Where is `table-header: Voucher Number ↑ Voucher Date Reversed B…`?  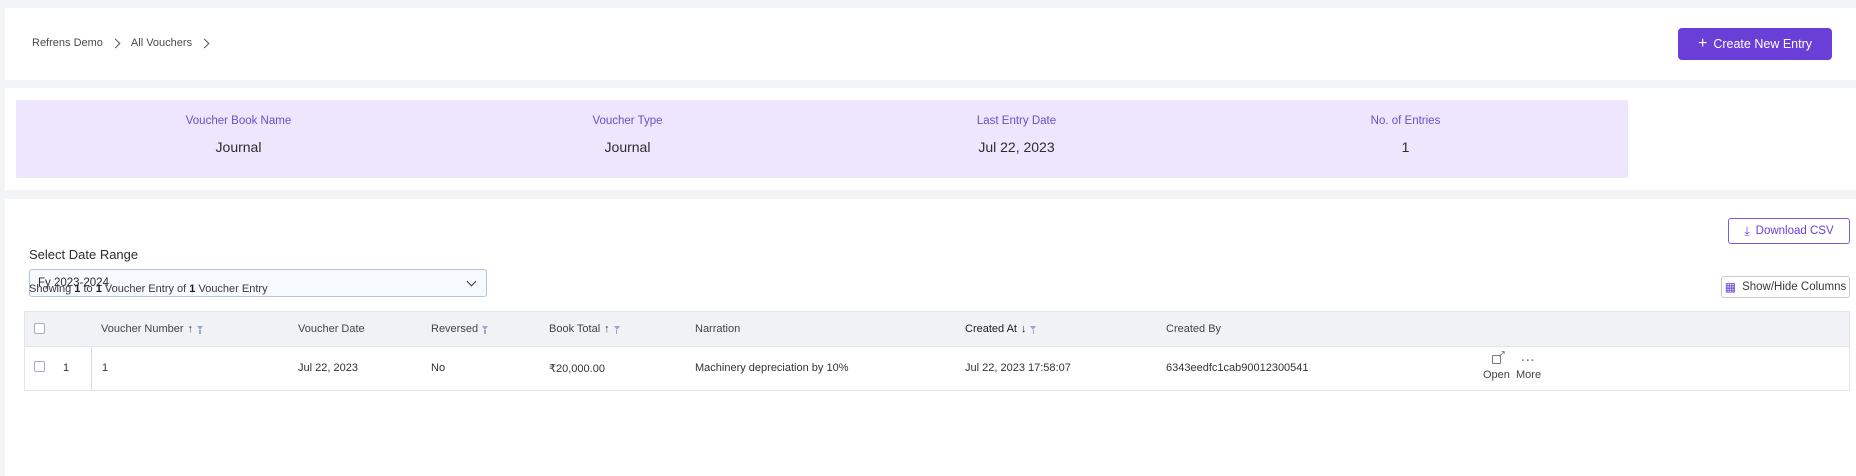 table-header: Voucher Number ↑ Voucher Date Reversed B… is located at coordinates (937, 329).